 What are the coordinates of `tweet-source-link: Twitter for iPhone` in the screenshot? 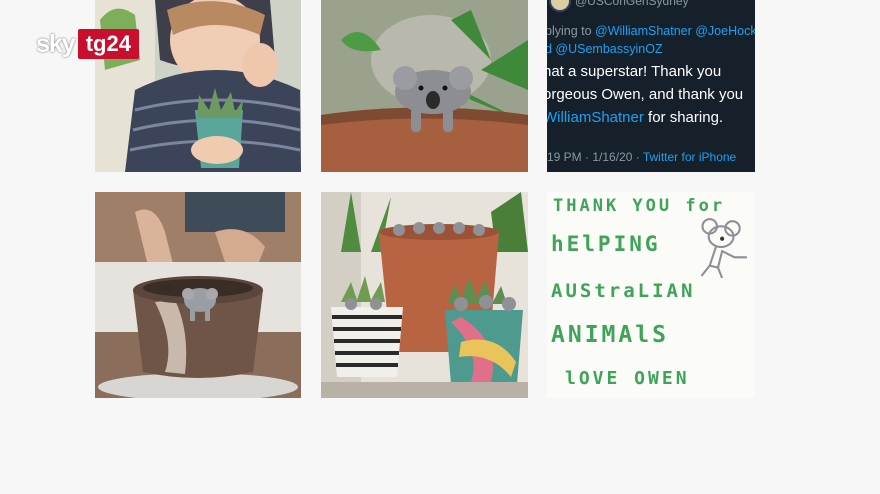 It's located at (689, 157).